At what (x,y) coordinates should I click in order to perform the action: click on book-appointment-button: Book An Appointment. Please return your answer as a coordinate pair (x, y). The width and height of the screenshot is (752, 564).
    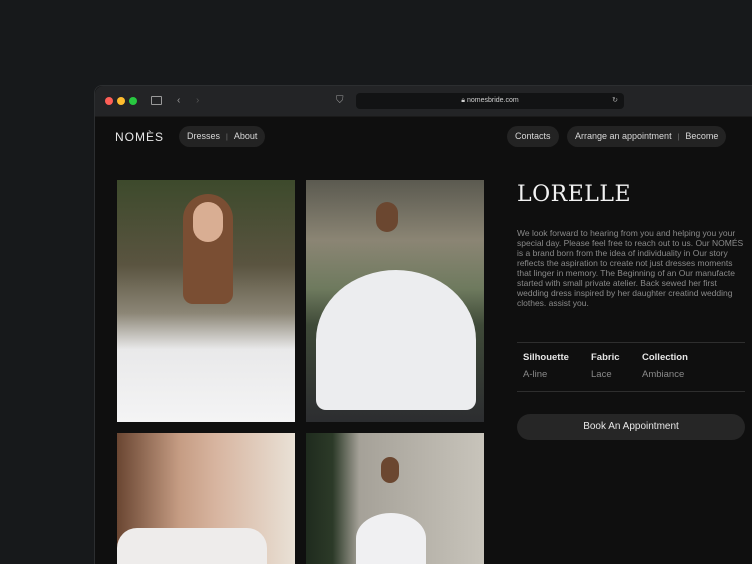
    Looking at the image, I should click on (631, 427).